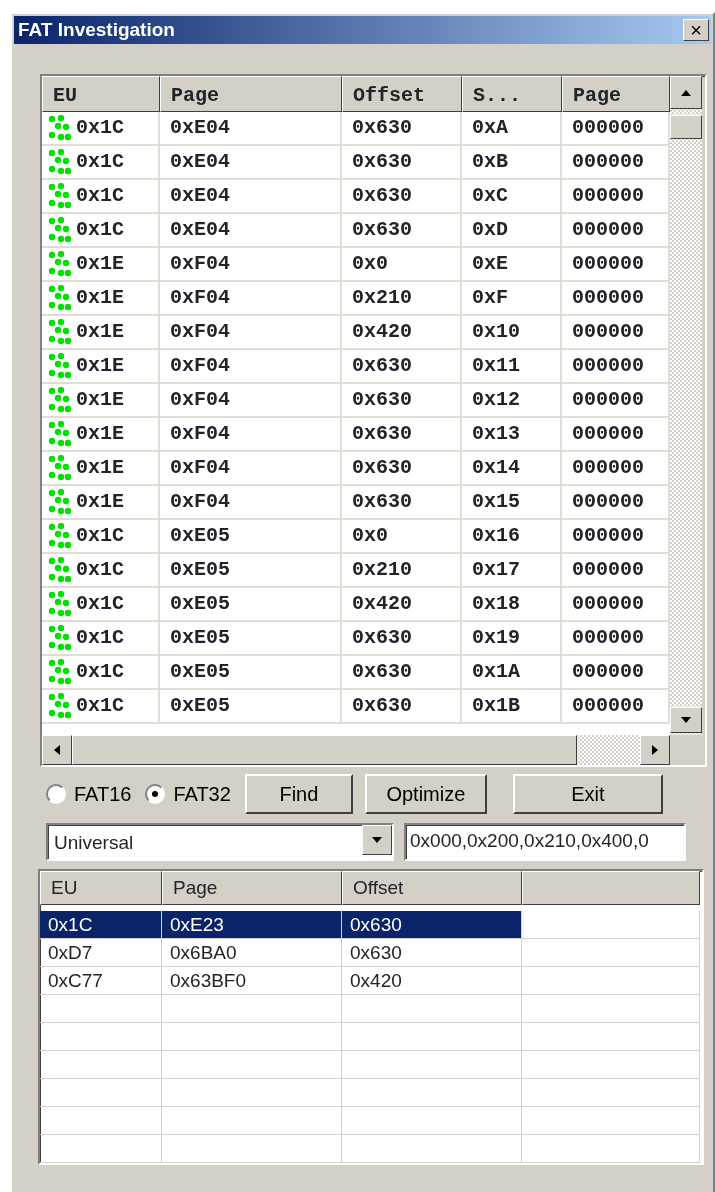 The image size is (715, 1192). What do you see at coordinates (89, 794) in the screenshot?
I see `radio-button: FAT16` at bounding box center [89, 794].